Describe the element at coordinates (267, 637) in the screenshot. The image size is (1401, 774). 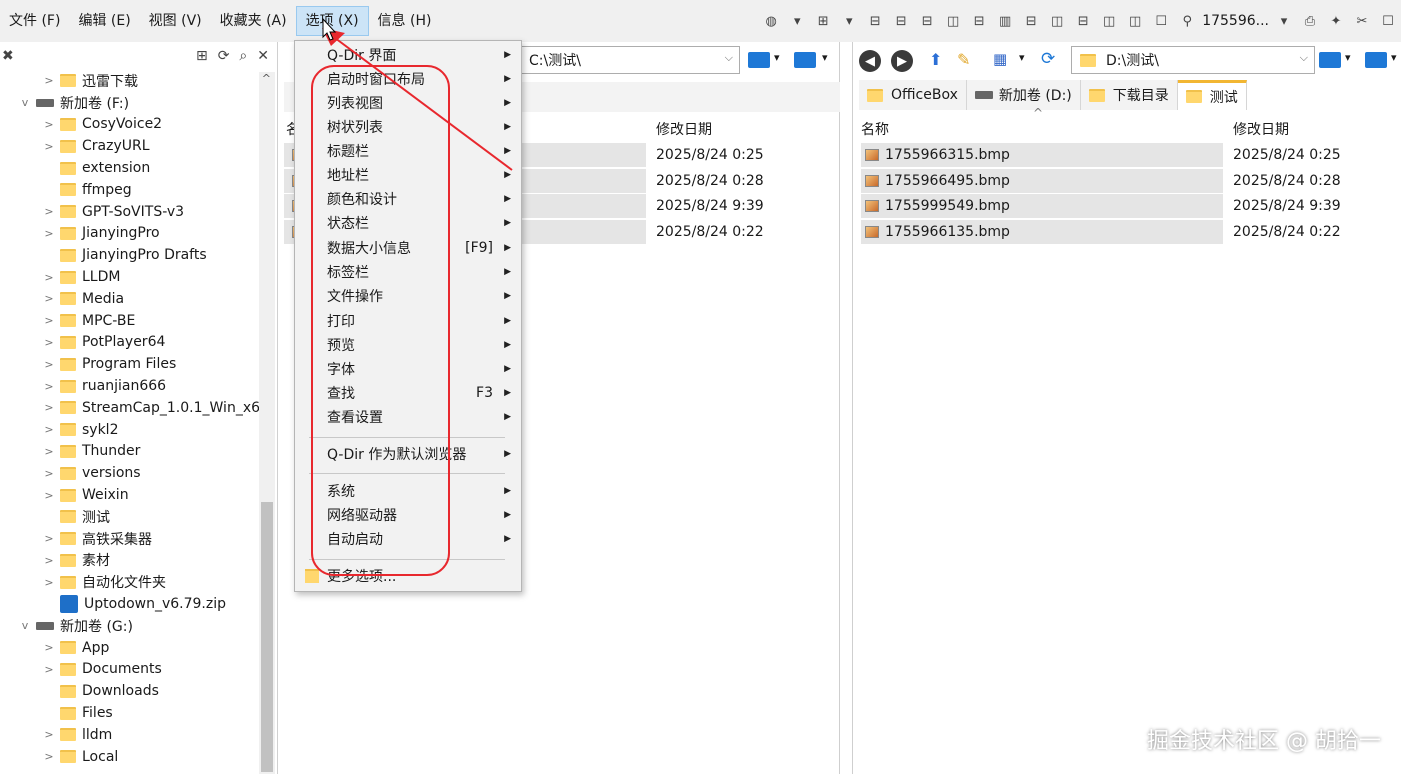
I see `tree-scrollbar-thumb` at that location.